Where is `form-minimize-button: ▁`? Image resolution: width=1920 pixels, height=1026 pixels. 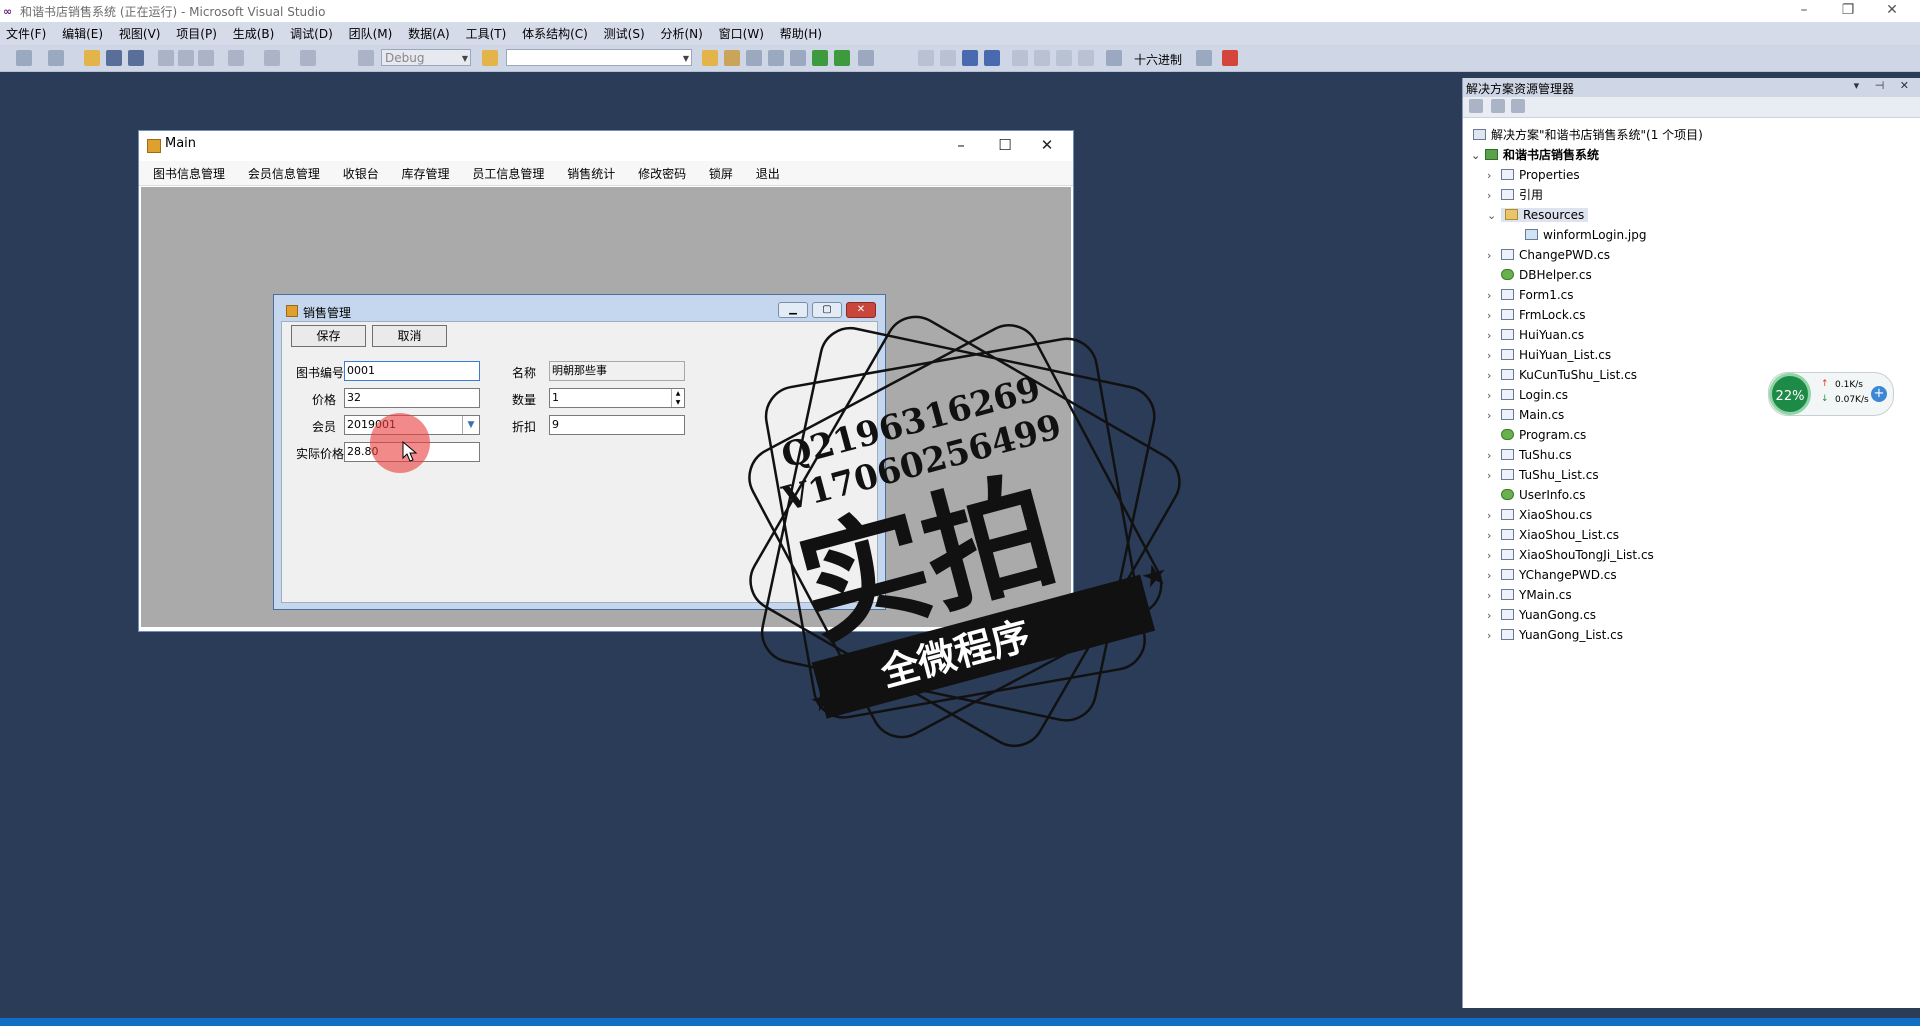
form-minimize-button: ▁ is located at coordinates (793, 310).